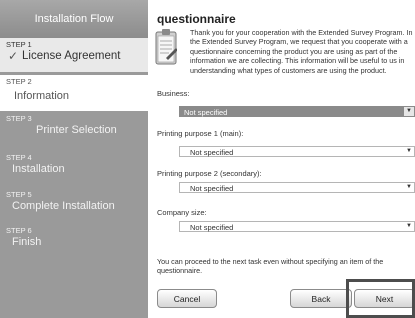 This screenshot has height=318, width=415. What do you see at coordinates (74, 168) in the screenshot?
I see `step-installation: STEP 4 Installation` at bounding box center [74, 168].